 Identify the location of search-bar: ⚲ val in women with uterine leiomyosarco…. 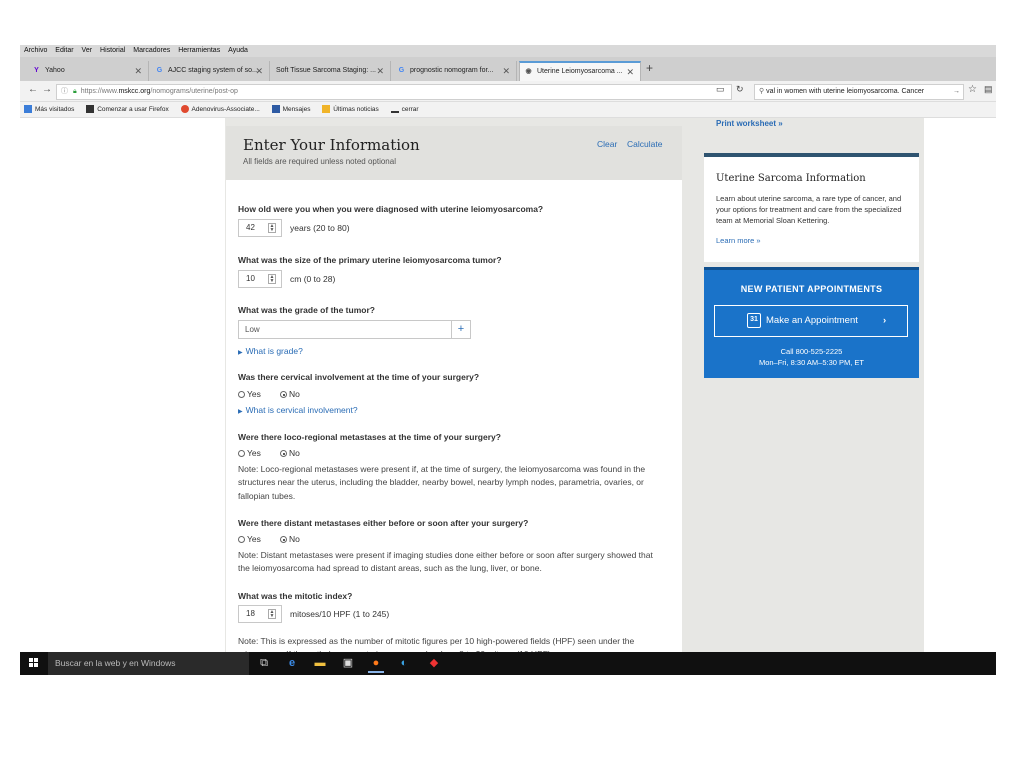
(859, 92).